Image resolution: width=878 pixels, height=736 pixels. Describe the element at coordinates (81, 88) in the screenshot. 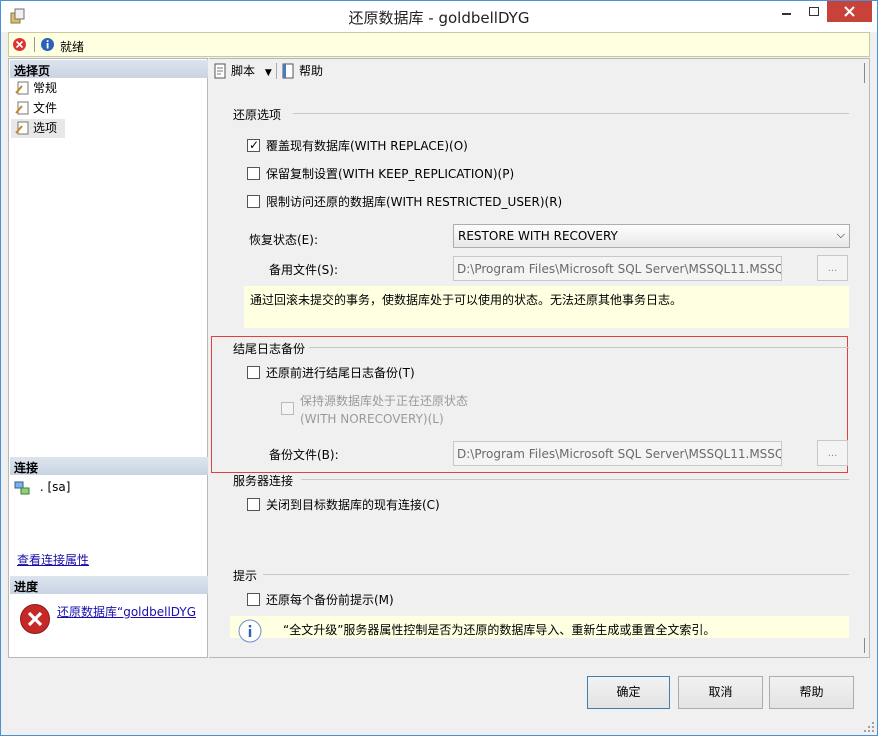

I see `nav-item-general: 常规` at that location.